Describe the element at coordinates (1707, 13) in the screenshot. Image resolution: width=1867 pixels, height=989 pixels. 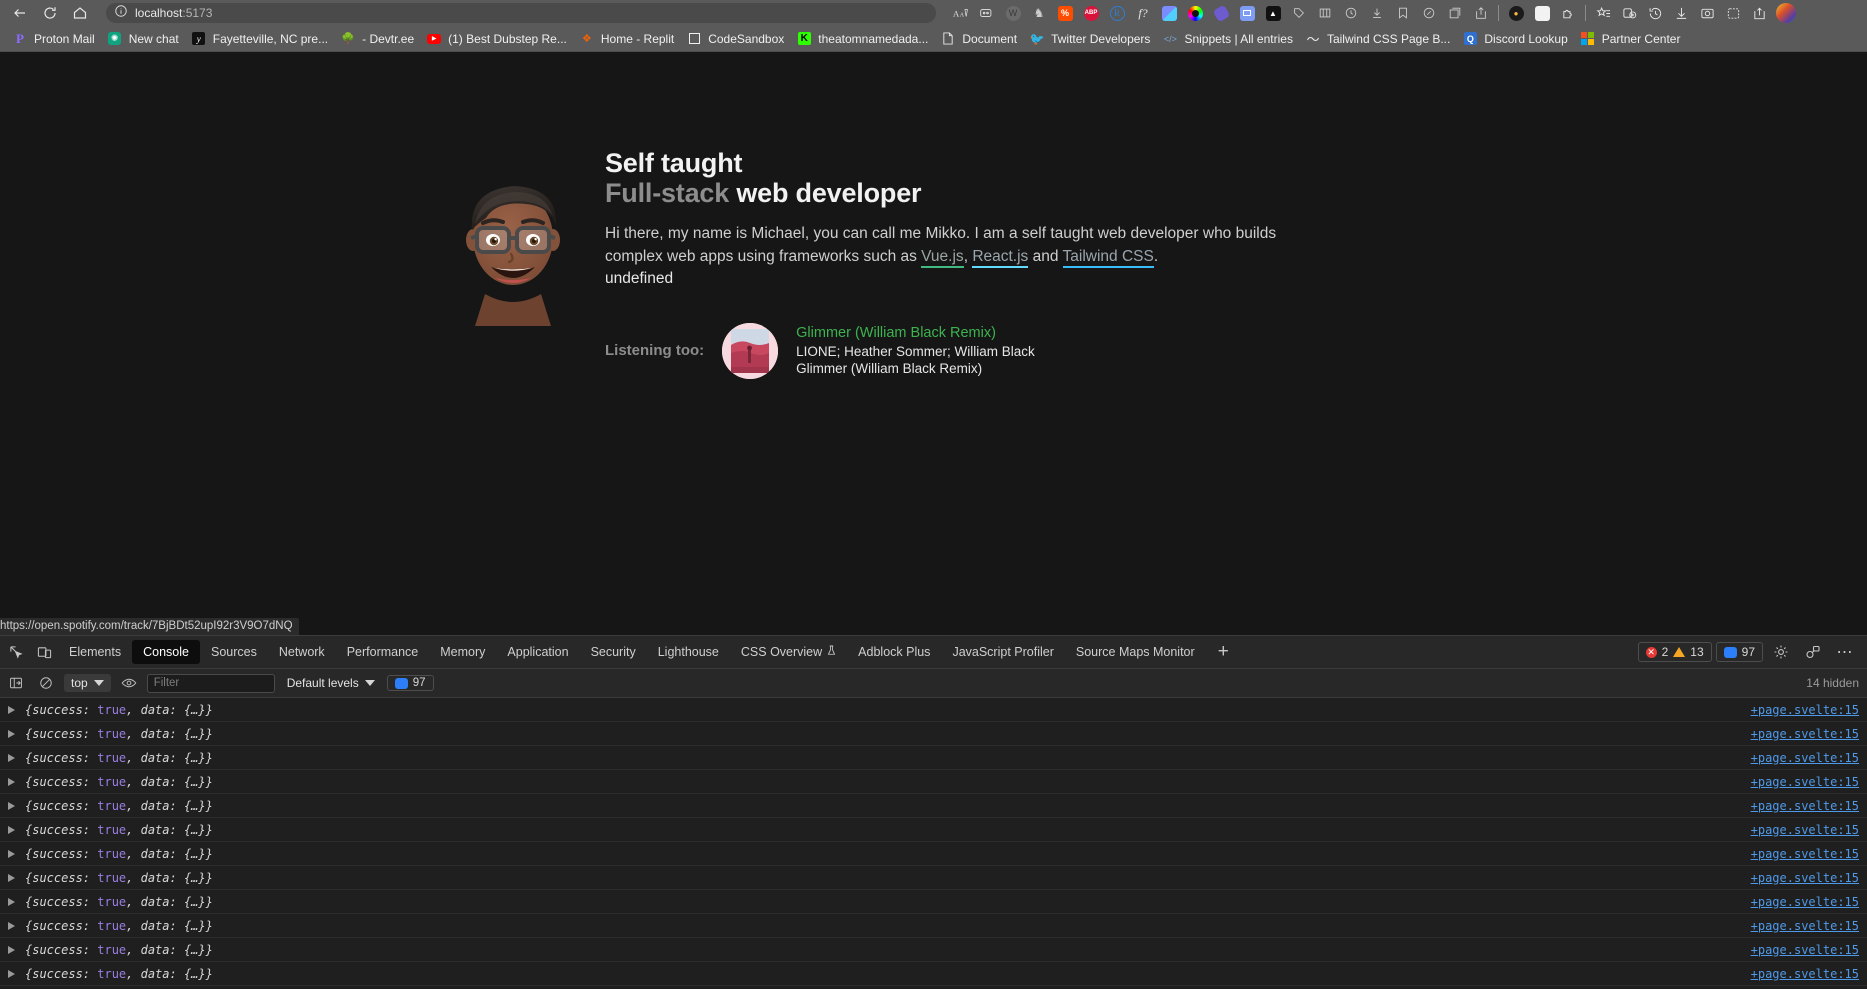
I see `screenshot-icon` at that location.